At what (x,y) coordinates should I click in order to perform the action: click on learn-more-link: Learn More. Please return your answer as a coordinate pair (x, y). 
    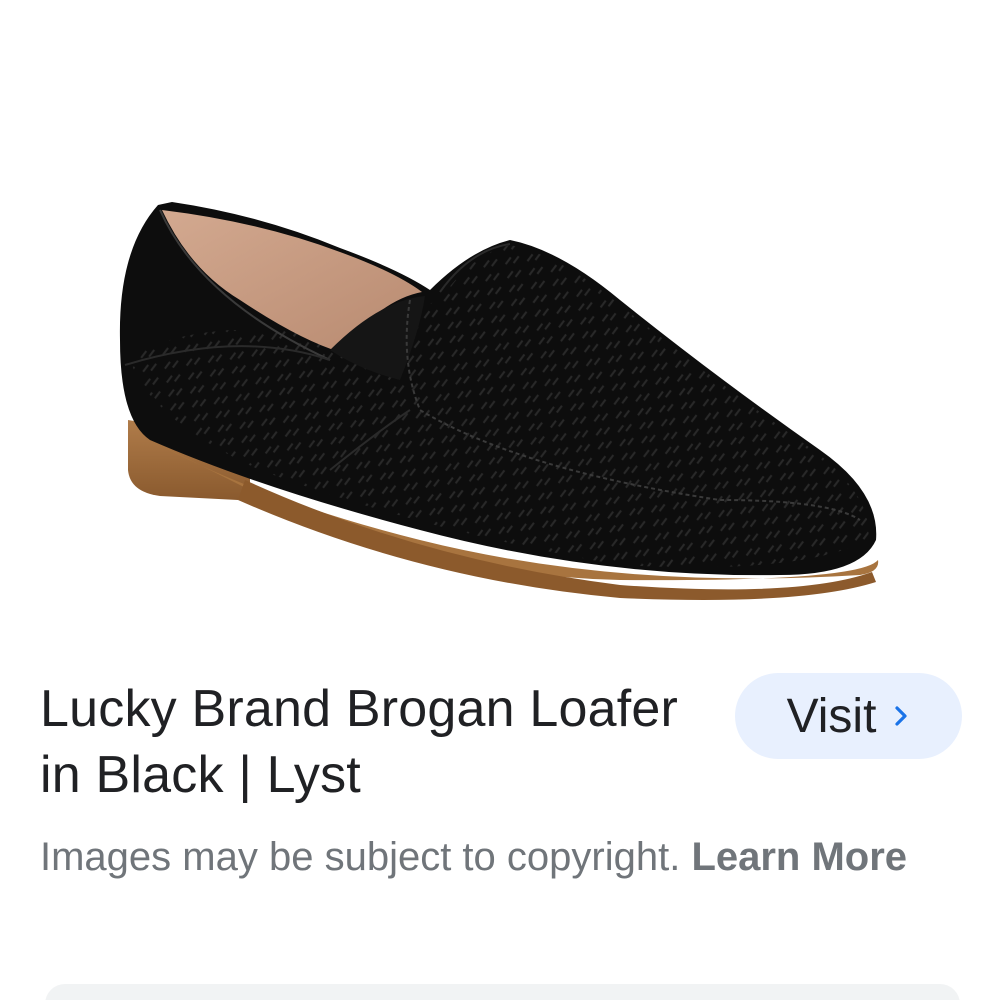
    Looking at the image, I should click on (799, 857).